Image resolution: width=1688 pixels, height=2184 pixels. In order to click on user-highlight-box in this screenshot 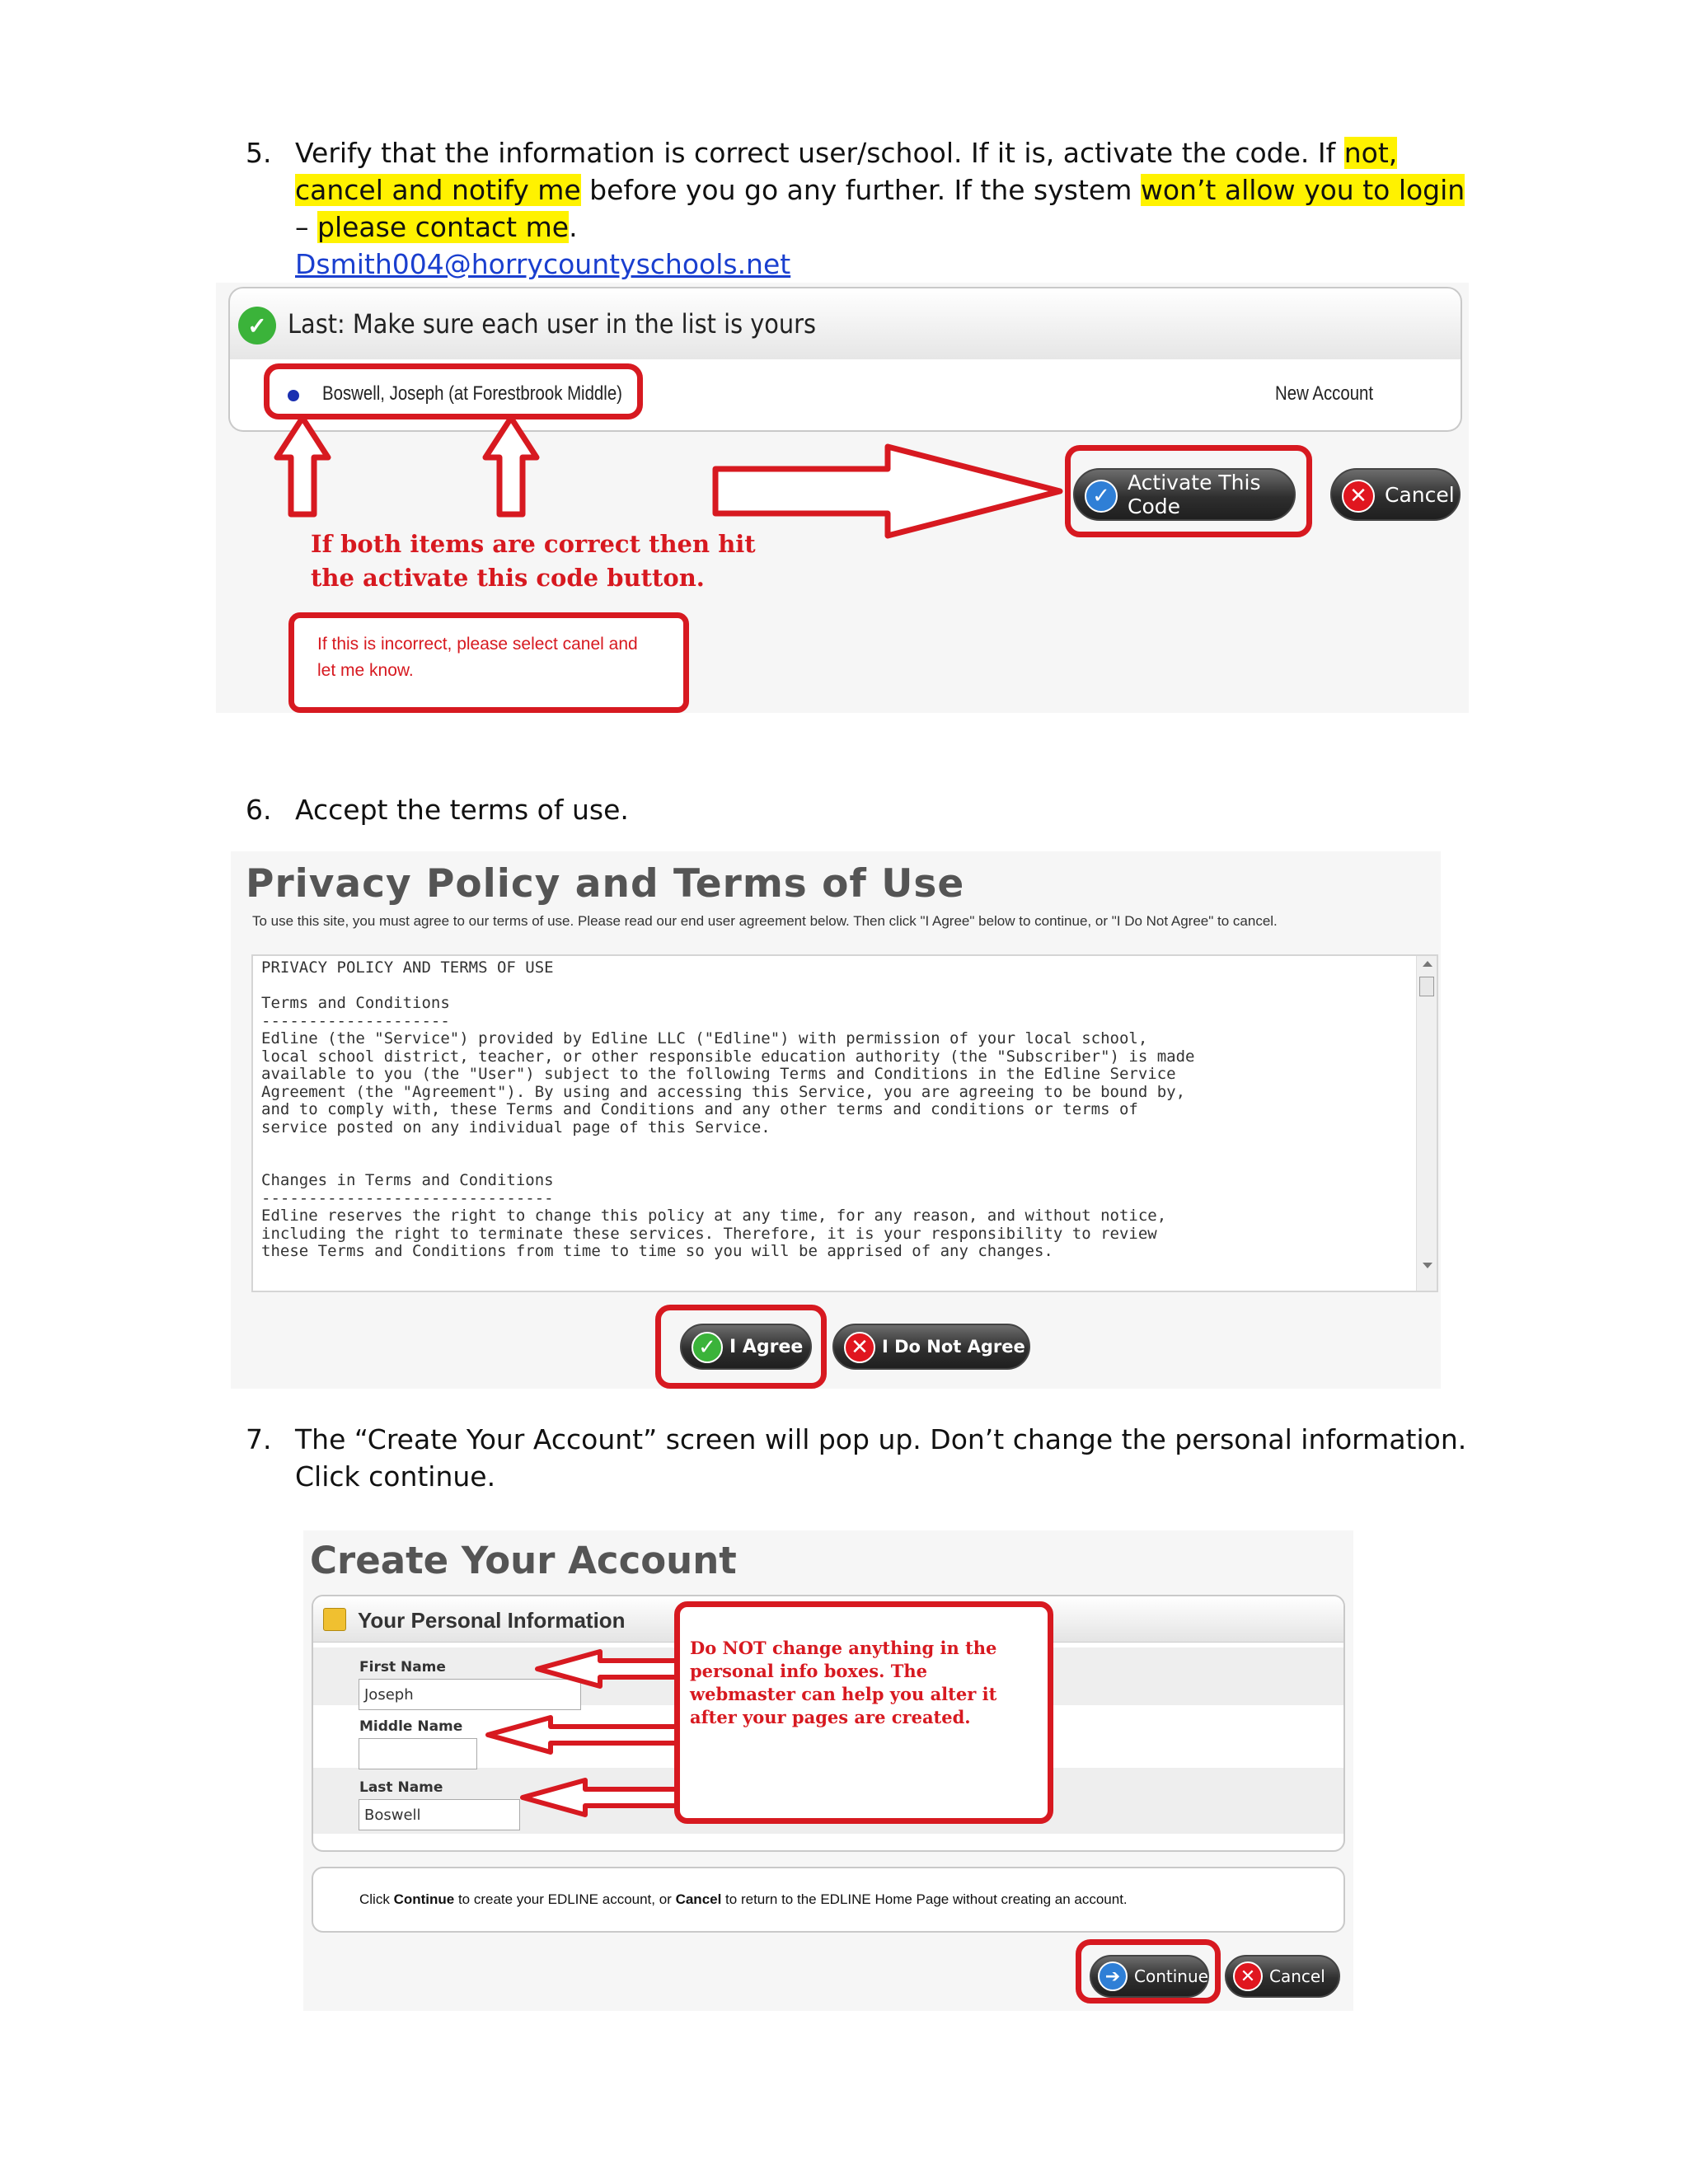, I will do `click(454, 391)`.